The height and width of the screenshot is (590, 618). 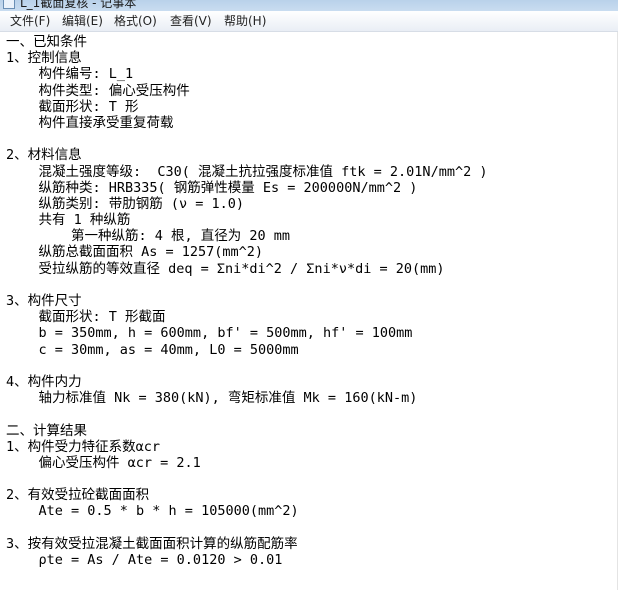 What do you see at coordinates (82, 21) in the screenshot?
I see `menu-edit: 编辑(E)` at bounding box center [82, 21].